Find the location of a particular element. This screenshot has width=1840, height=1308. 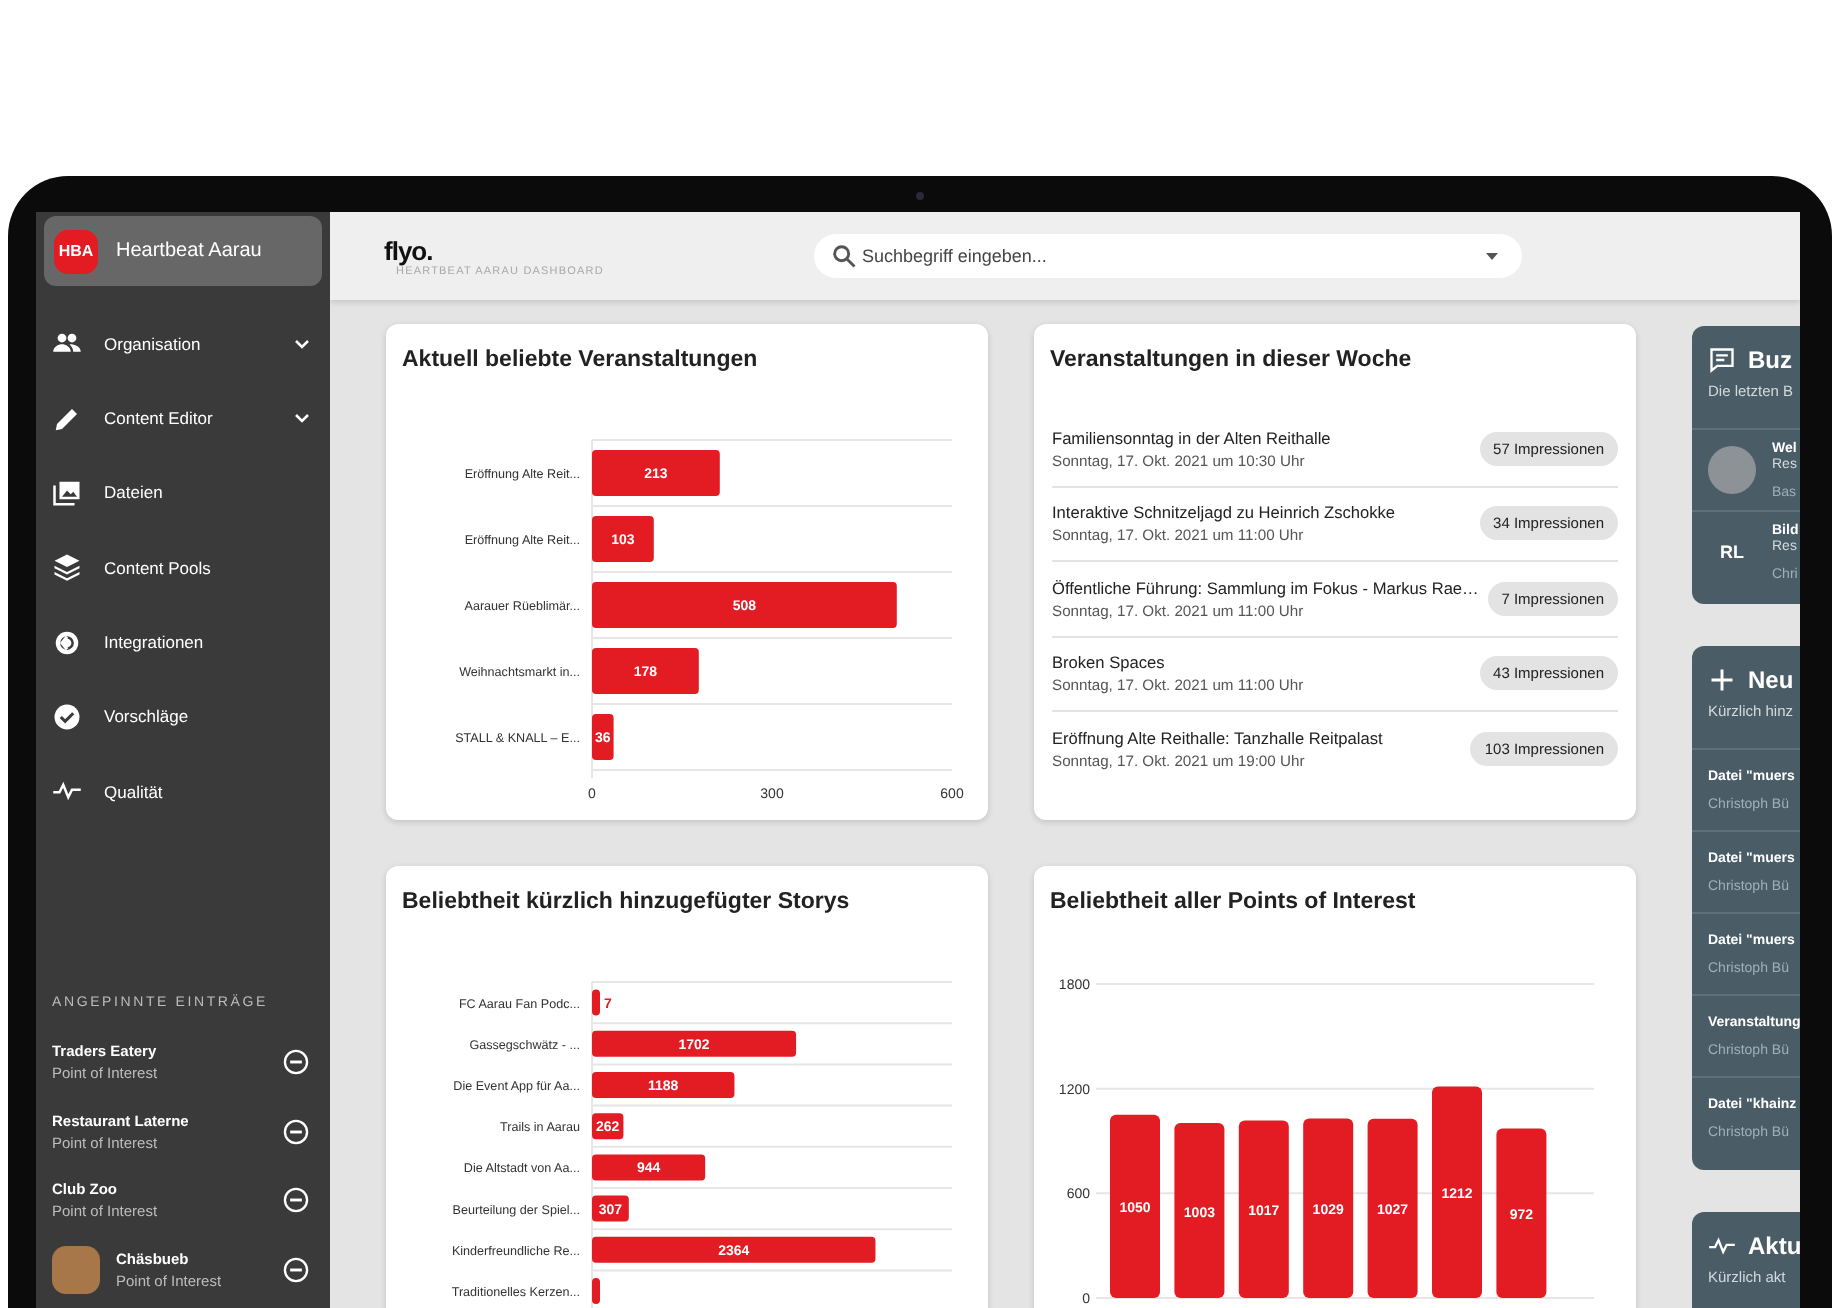

pencil-icon is located at coordinates (67, 418).